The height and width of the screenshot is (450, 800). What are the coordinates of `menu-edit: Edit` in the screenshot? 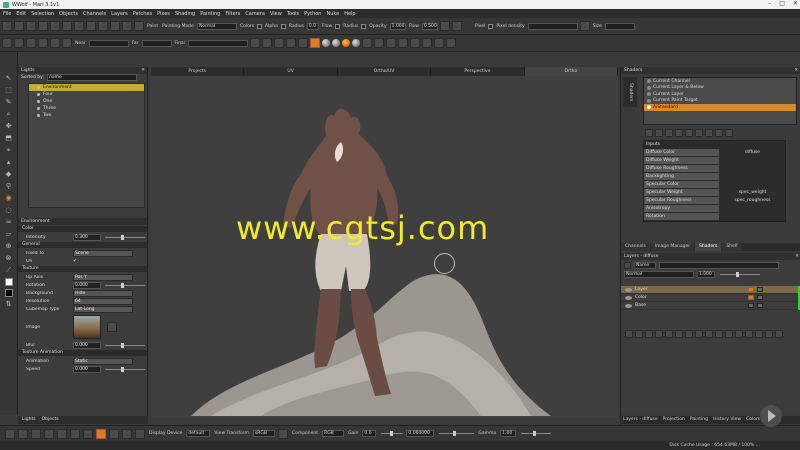 It's located at (21, 14).